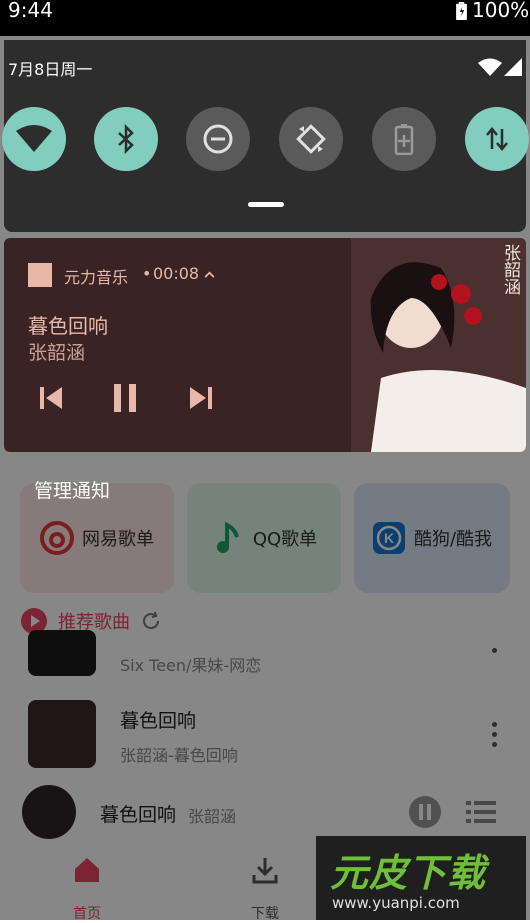  I want to click on qs-wifi-toggle, so click(34, 139).